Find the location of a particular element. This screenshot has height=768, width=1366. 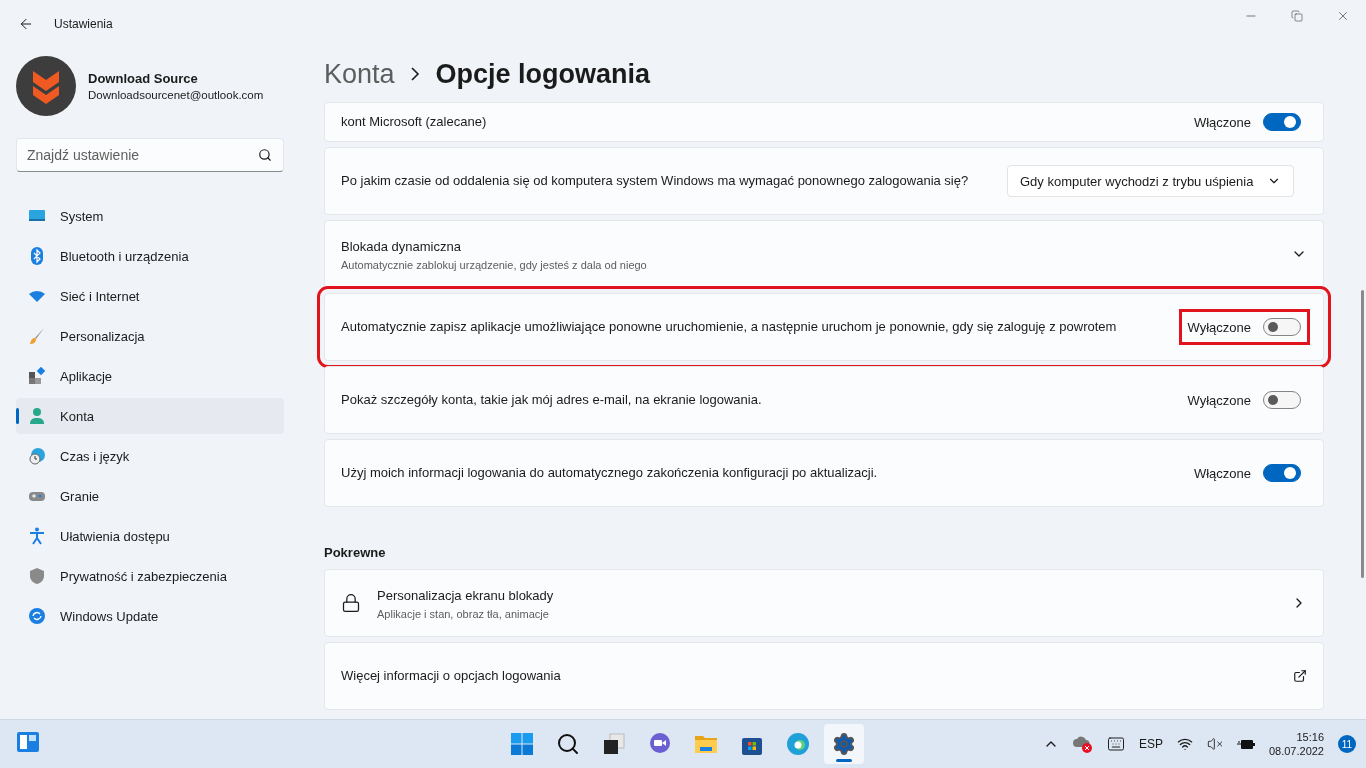

setting-card: Blokada dynamiczna Automatycznie zablokuj urządzenie, gdy jesteś z dala od niego is located at coordinates (824, 254).